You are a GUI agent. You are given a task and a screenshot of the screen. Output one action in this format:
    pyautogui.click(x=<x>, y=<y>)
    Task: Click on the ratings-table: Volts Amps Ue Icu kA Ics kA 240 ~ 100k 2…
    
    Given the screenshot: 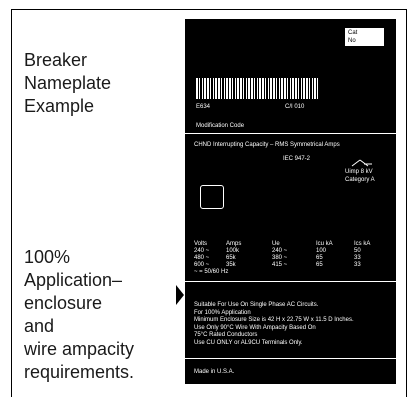 What is the action you would take?
    pyautogui.click(x=284, y=255)
    